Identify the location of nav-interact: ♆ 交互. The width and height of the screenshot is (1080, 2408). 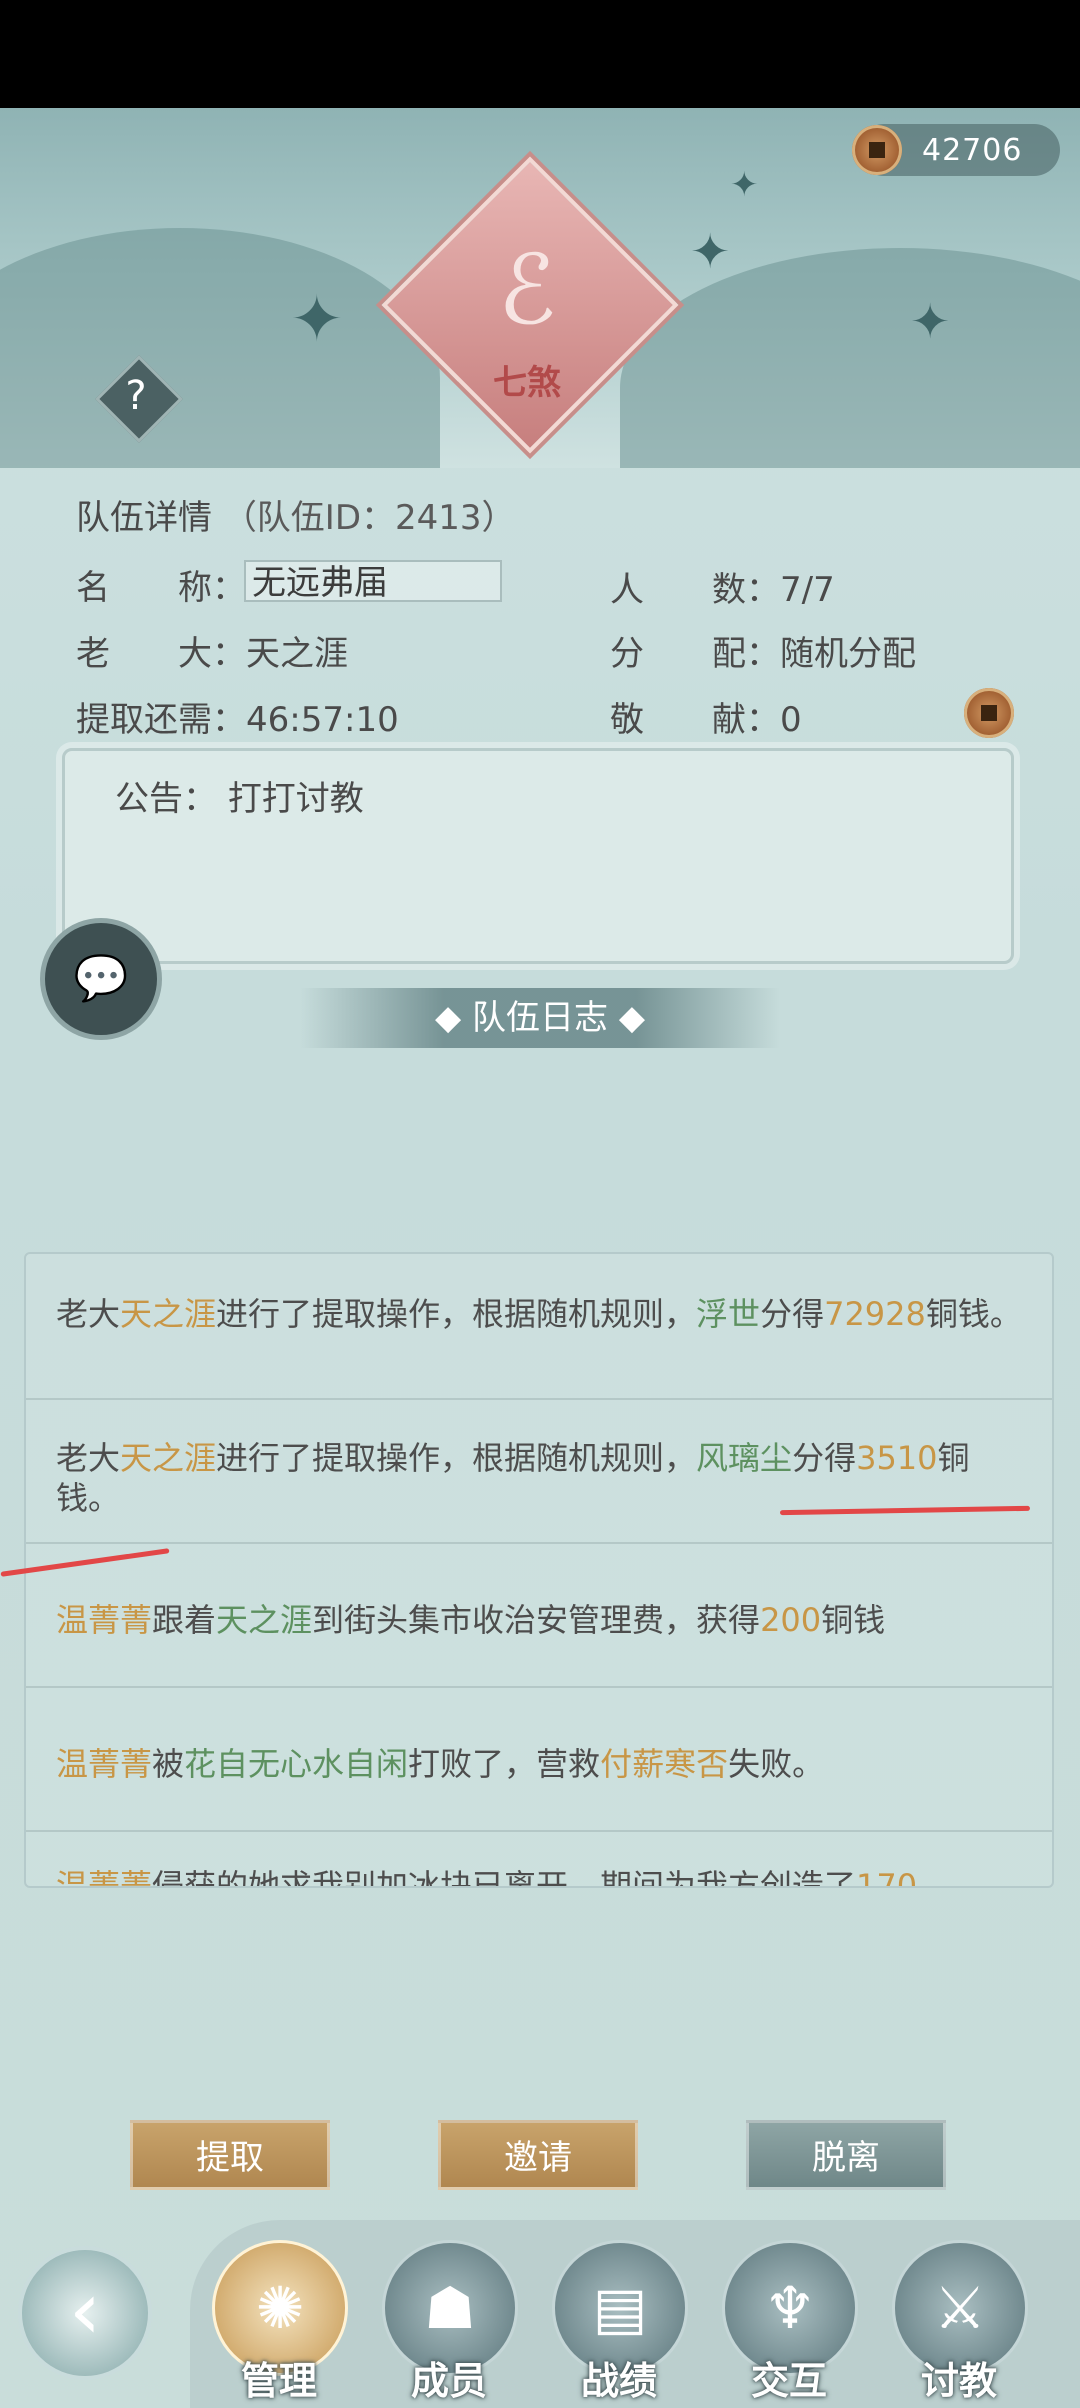
(790, 2321).